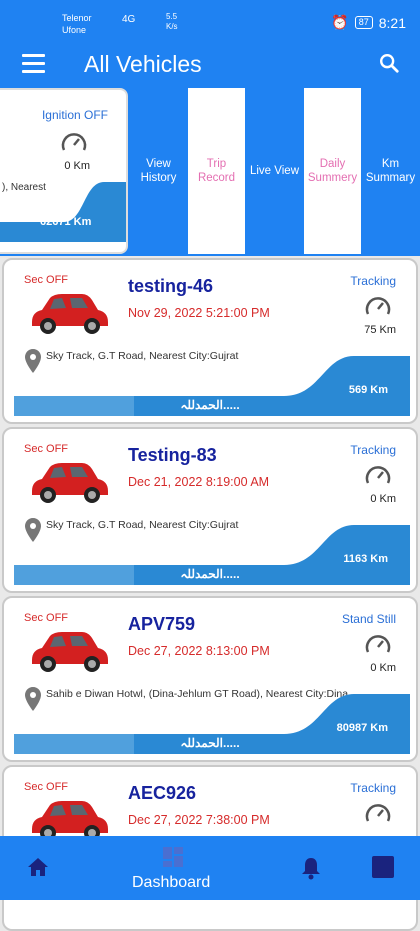 The image size is (420, 931). I want to click on vehicle-datetime: Nov 29, 2022 5:21:00 PM, so click(199, 313).